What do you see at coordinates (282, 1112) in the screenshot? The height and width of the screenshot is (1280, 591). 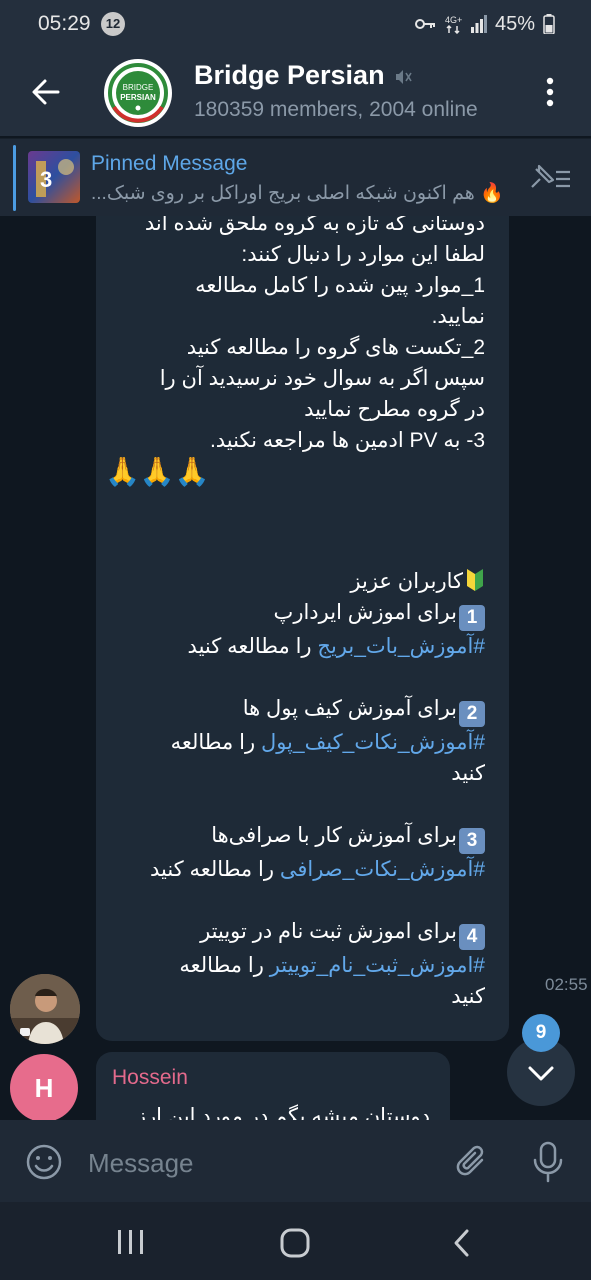 I see `message-text: دوستان میشه بگم در مورد این ارز` at bounding box center [282, 1112].